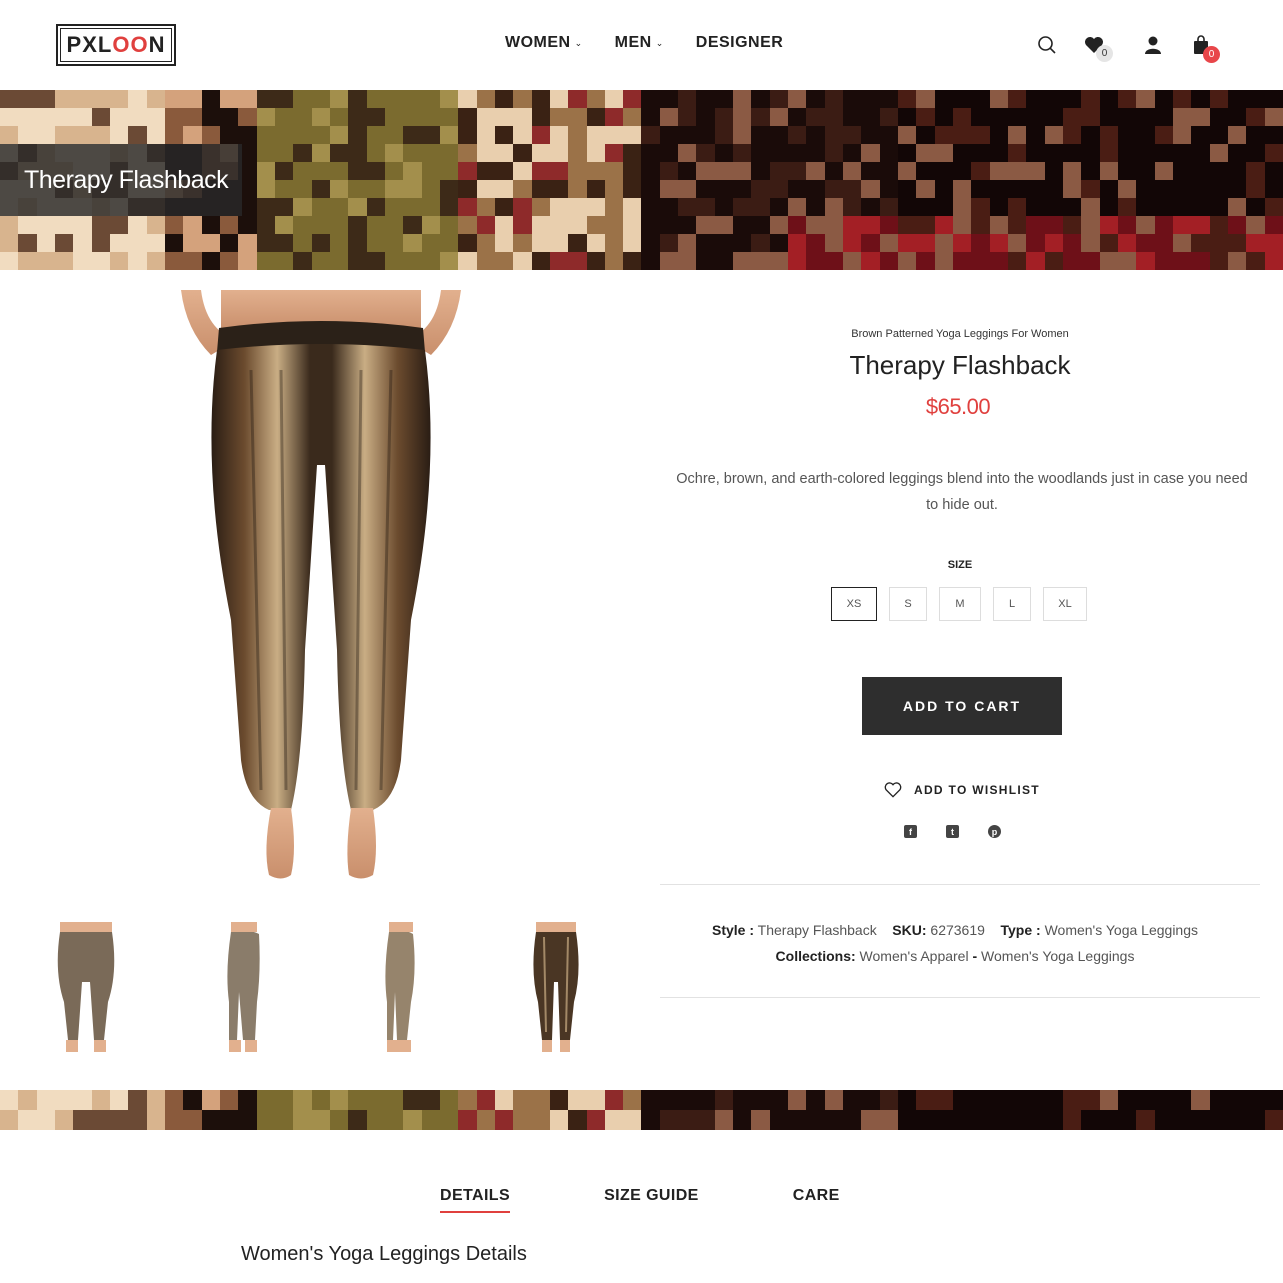 Image resolution: width=1283 pixels, height=1283 pixels. I want to click on size-option-xl: XL, so click(1065, 604).